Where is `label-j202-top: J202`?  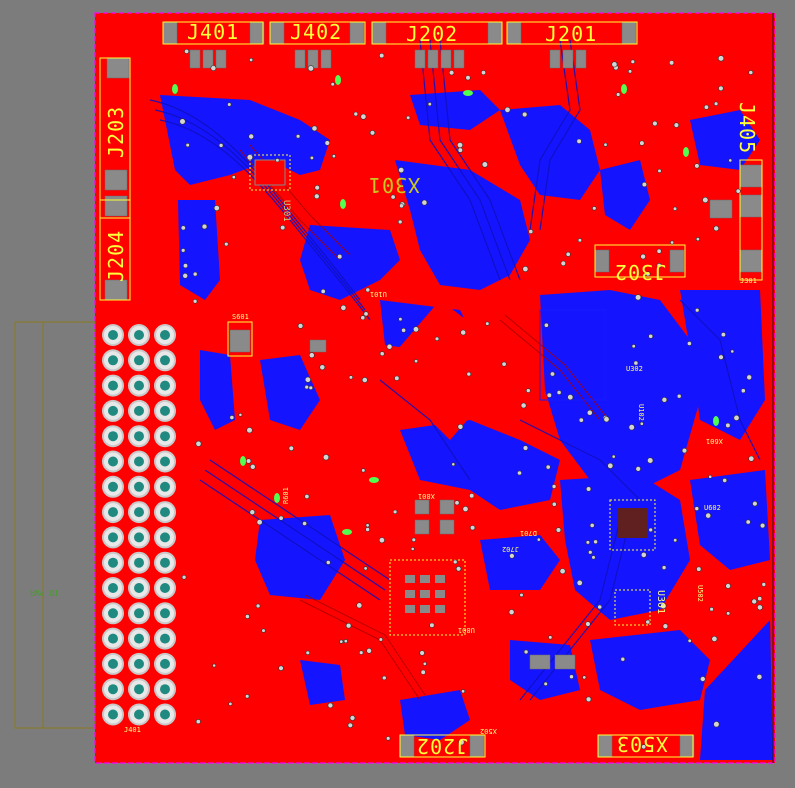 label-j202-top: J202 is located at coordinates (432, 34).